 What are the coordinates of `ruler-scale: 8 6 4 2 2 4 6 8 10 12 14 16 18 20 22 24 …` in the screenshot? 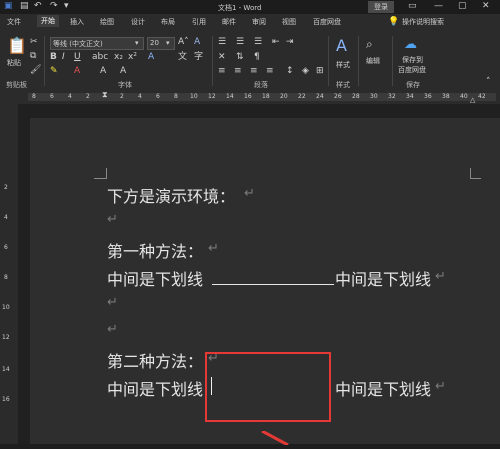 It's located at (262, 97).